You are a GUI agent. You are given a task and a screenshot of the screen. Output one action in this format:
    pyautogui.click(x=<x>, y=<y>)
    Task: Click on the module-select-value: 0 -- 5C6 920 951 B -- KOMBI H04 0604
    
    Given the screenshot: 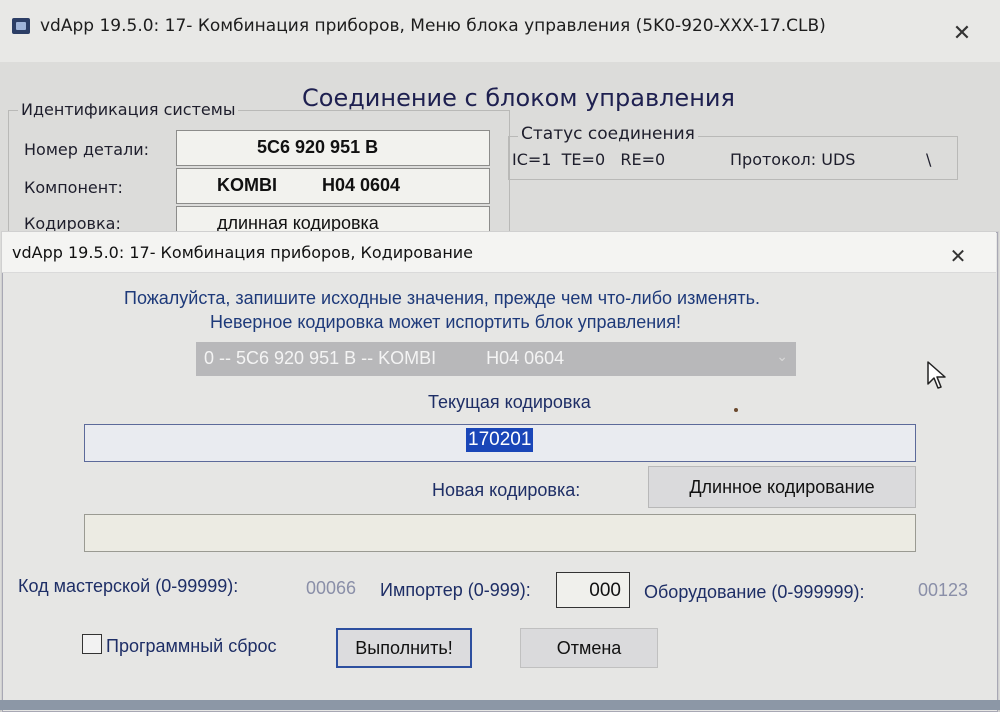 What is the action you would take?
    pyautogui.click(x=384, y=358)
    